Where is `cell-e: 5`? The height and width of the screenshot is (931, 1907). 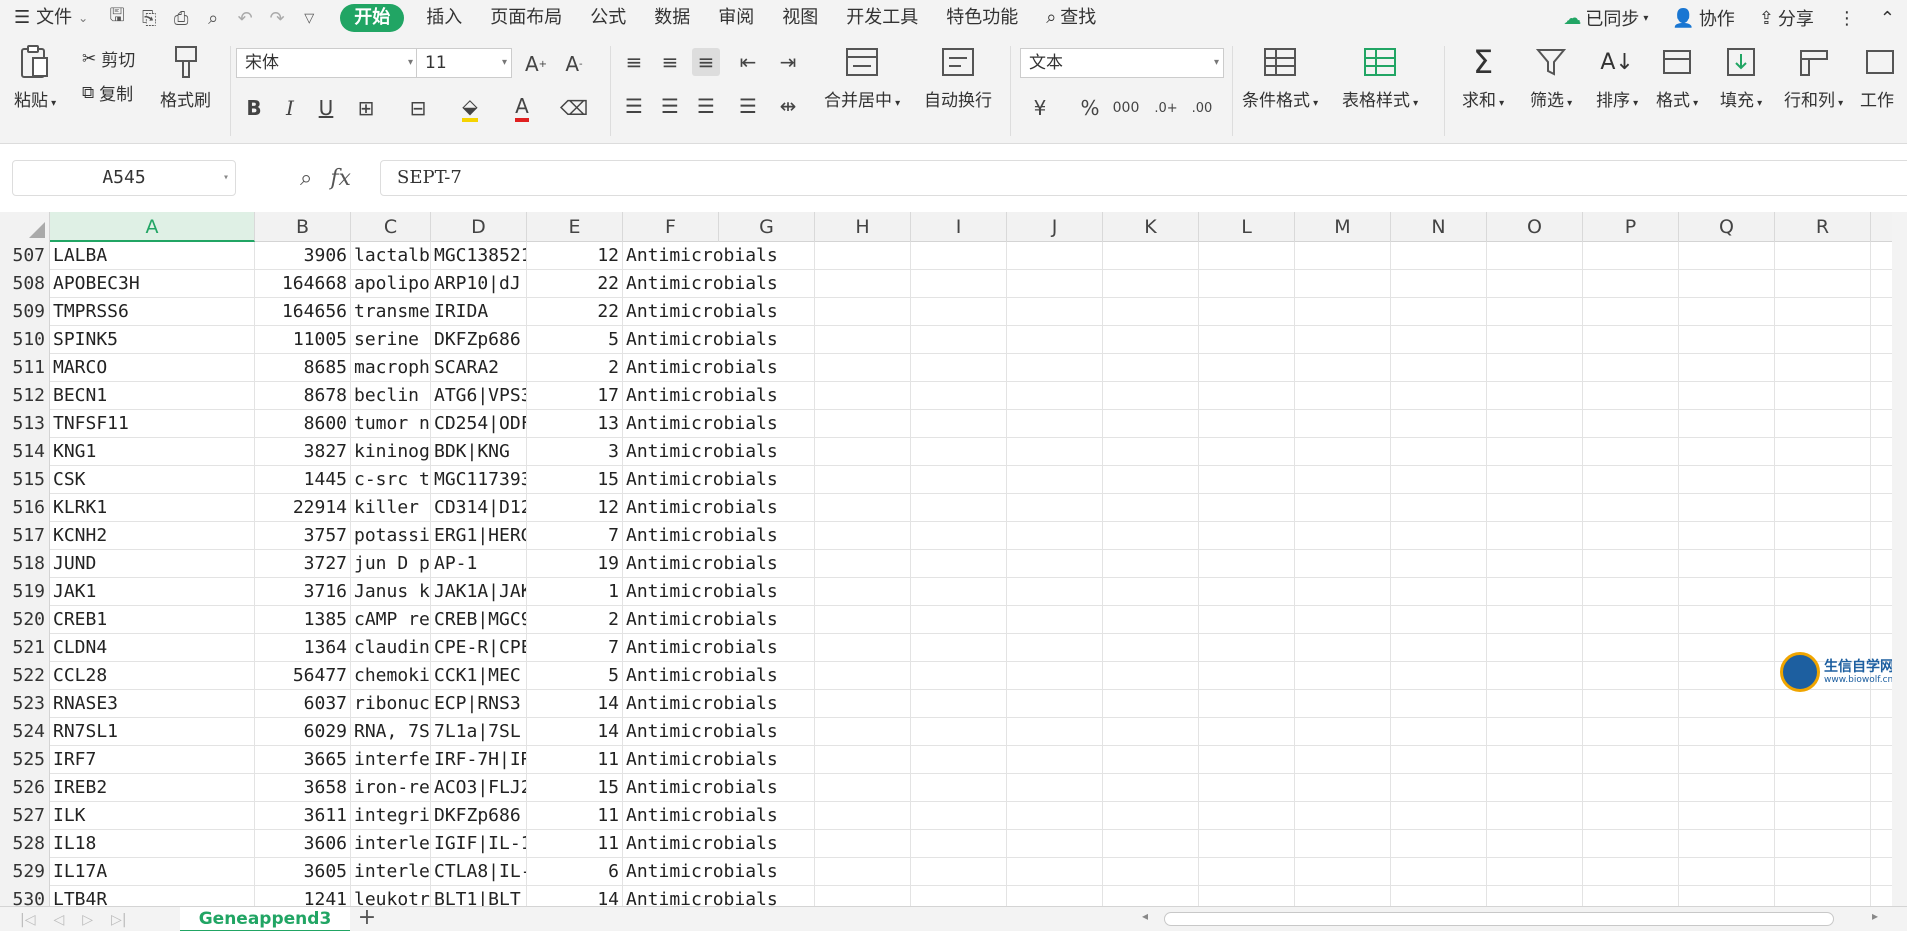
cell-e: 5 is located at coordinates (575, 676).